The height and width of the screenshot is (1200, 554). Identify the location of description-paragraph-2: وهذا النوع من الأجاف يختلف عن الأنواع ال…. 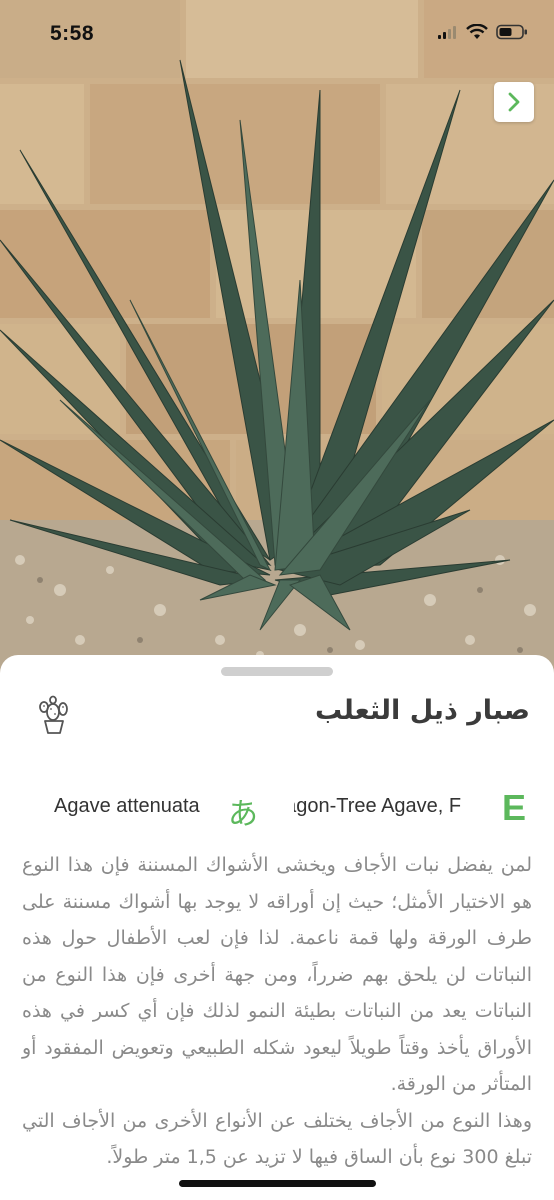
(277, 1139).